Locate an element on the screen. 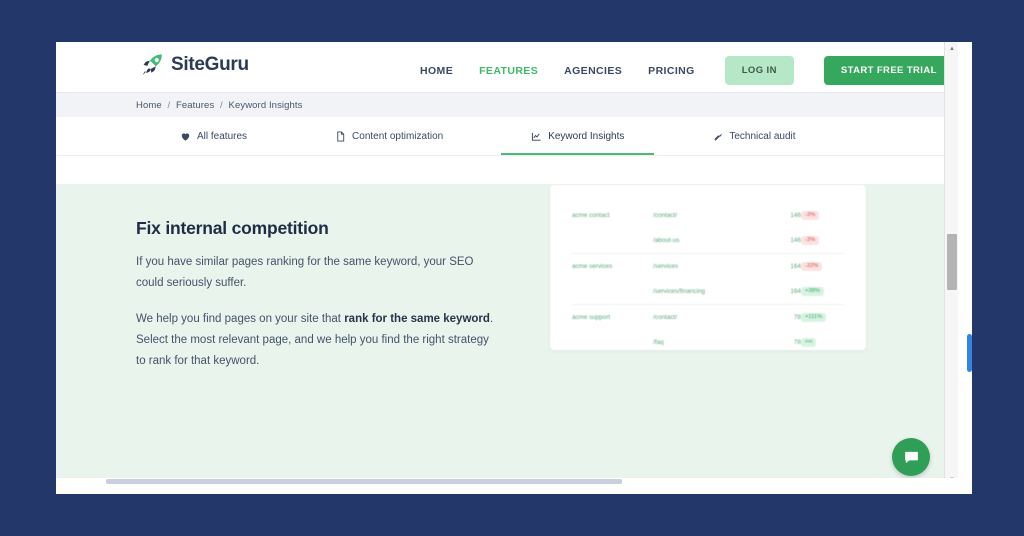  cell-keyword: acme contact is located at coordinates (591, 215).